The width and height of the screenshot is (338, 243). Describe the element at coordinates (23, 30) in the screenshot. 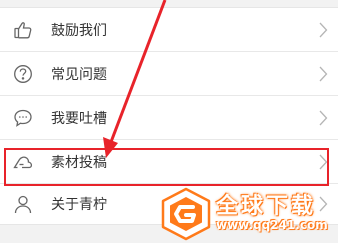

I see `thumbs-up-icon` at that location.